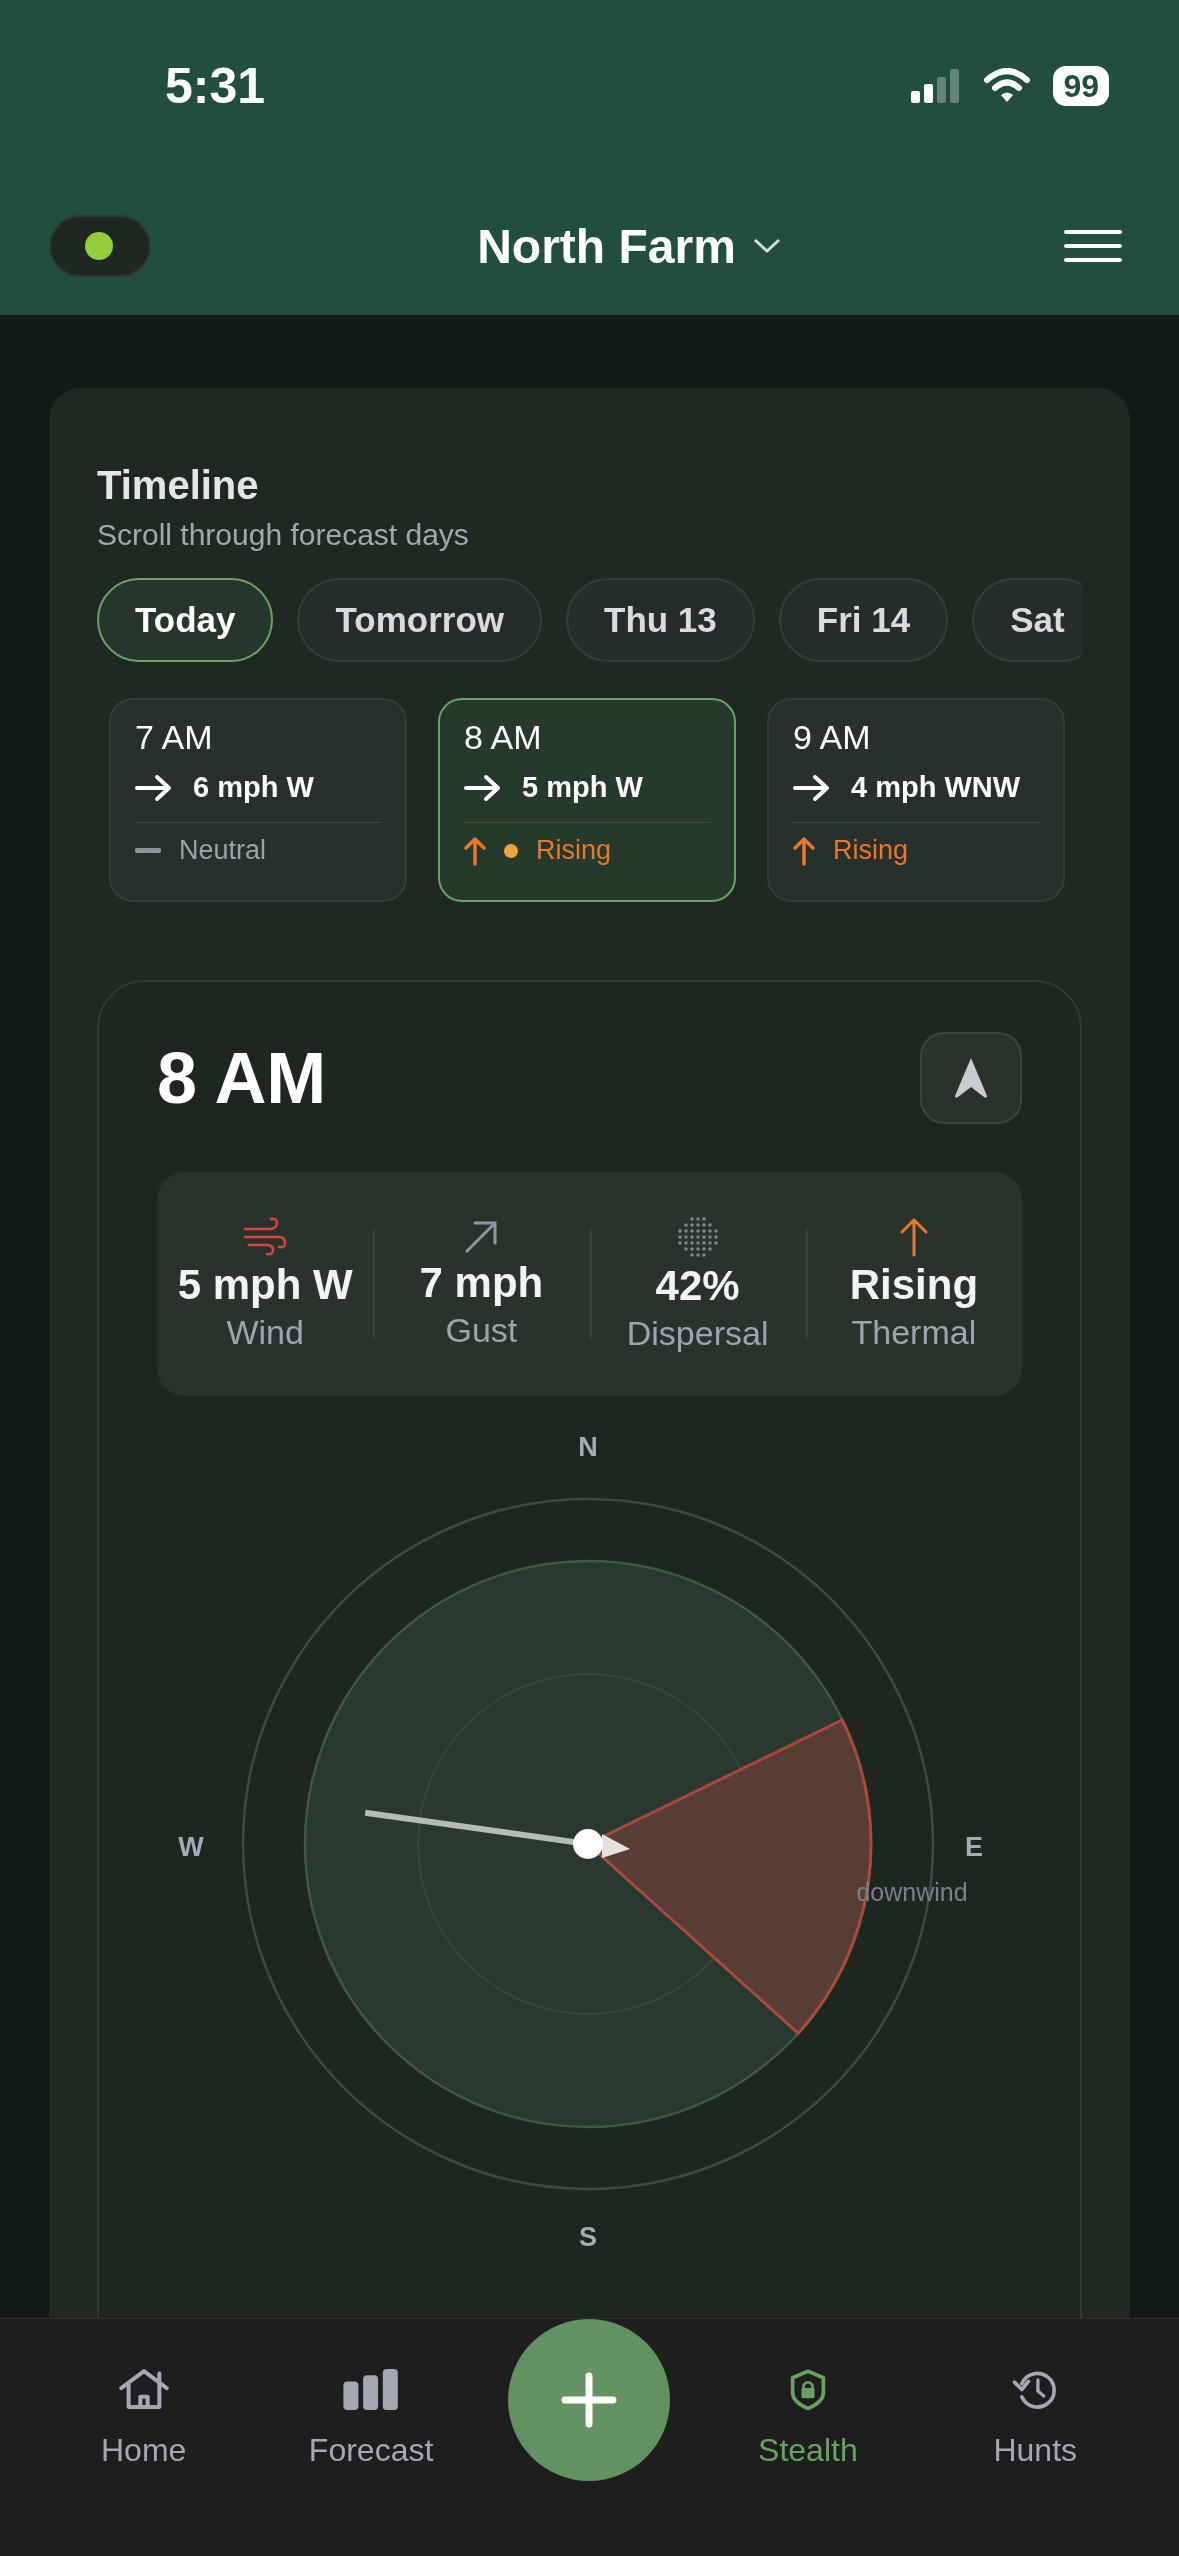  What do you see at coordinates (832, 737) in the screenshot?
I see `hour-time: 9 AM` at bounding box center [832, 737].